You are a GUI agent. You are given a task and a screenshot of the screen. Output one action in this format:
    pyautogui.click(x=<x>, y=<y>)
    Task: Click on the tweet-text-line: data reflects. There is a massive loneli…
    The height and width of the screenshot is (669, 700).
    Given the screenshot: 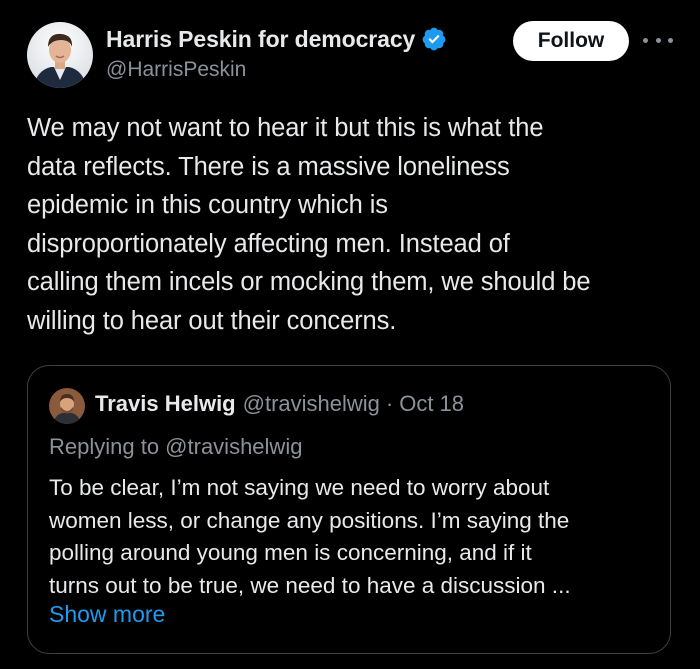 What is the action you would take?
    pyautogui.click(x=268, y=166)
    